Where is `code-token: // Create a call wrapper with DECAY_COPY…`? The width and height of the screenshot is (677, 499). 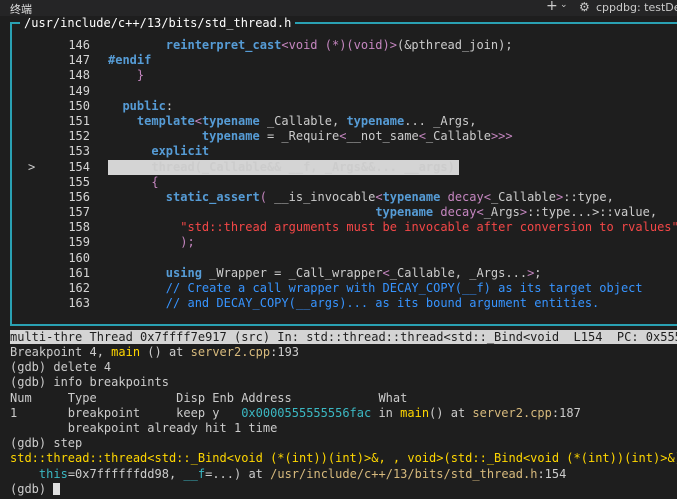 code-token: // Create a call wrapper with DECAY_COPY… is located at coordinates (404, 288).